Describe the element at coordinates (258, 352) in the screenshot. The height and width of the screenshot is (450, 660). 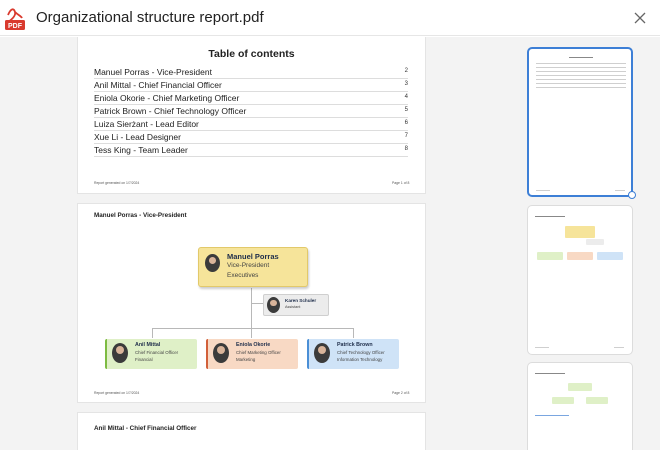
I see `node-title: Chief Marketing Officer` at that location.